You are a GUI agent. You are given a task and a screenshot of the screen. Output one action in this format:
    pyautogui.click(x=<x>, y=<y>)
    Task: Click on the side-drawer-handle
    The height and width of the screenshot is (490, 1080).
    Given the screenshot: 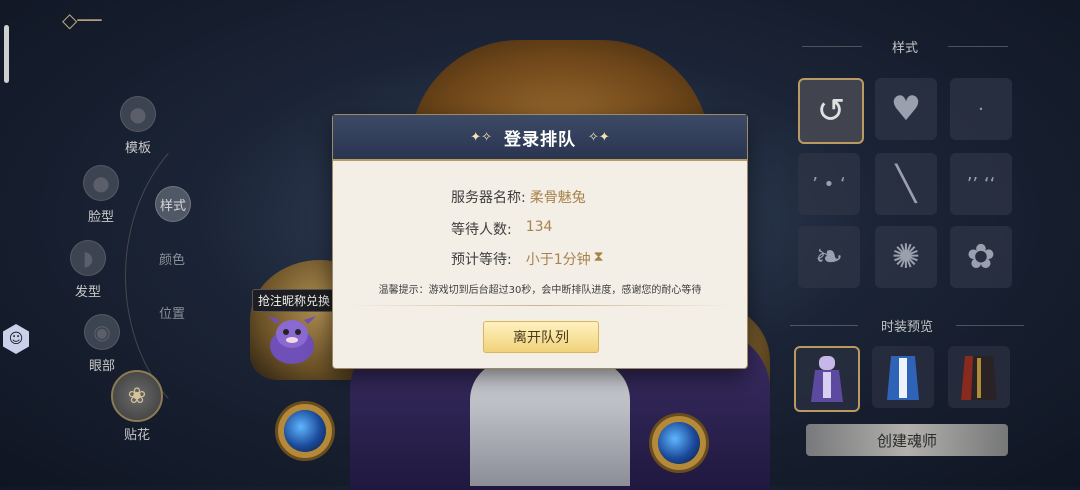 What is the action you would take?
    pyautogui.click(x=6, y=54)
    